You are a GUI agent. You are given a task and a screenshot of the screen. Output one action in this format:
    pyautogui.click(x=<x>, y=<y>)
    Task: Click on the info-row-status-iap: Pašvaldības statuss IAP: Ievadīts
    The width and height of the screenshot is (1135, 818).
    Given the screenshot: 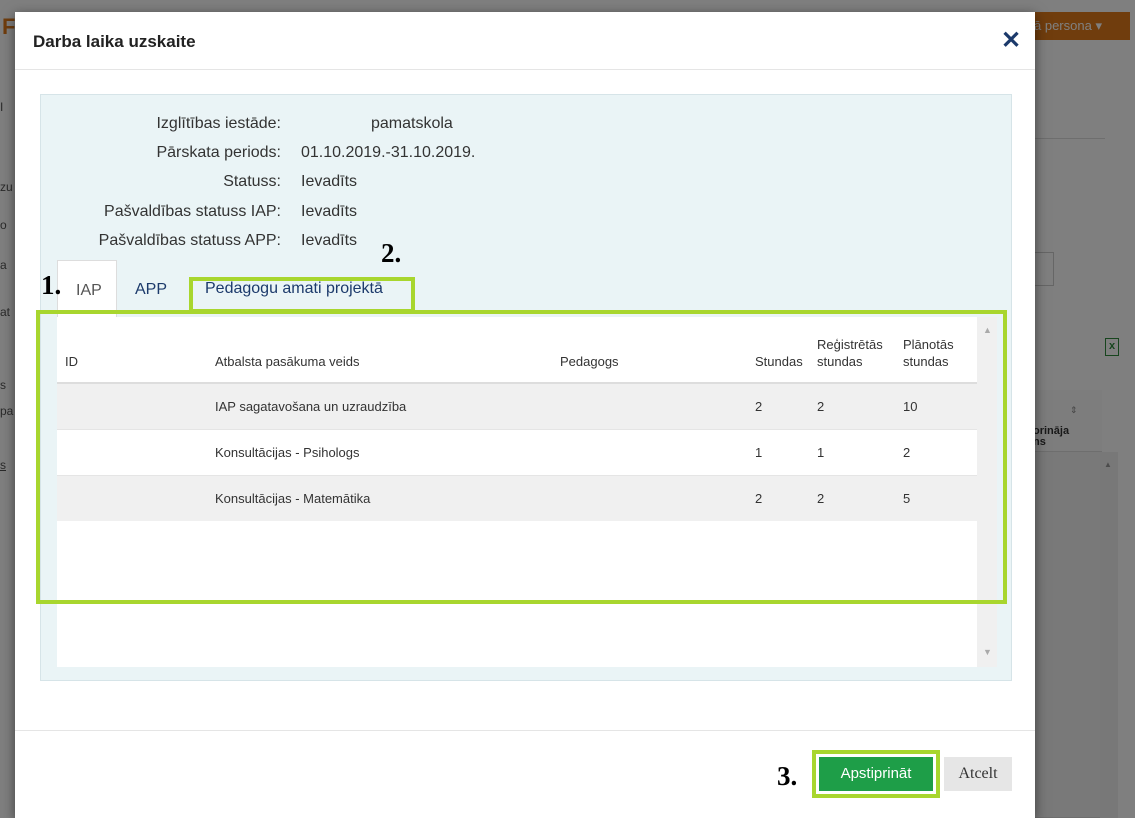 What is the action you would take?
    pyautogui.click(x=341, y=214)
    